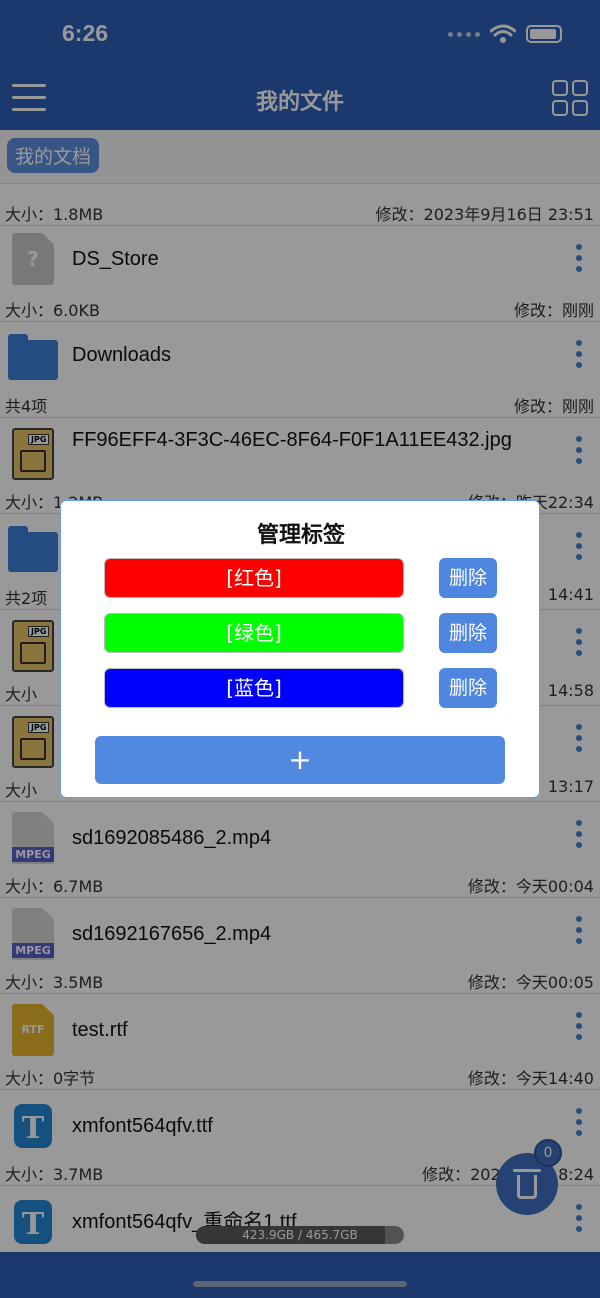 Image resolution: width=600 pixels, height=1298 pixels. Describe the element at coordinates (254, 578) in the screenshot. I see `tag-red: [红色]` at that location.